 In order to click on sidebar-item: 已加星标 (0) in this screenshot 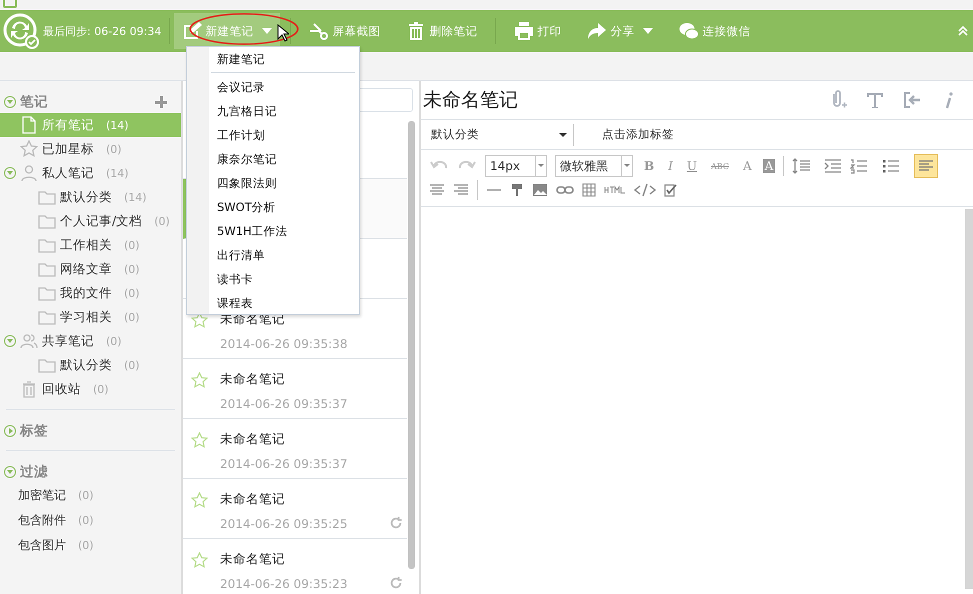, I will do `click(90, 149)`.